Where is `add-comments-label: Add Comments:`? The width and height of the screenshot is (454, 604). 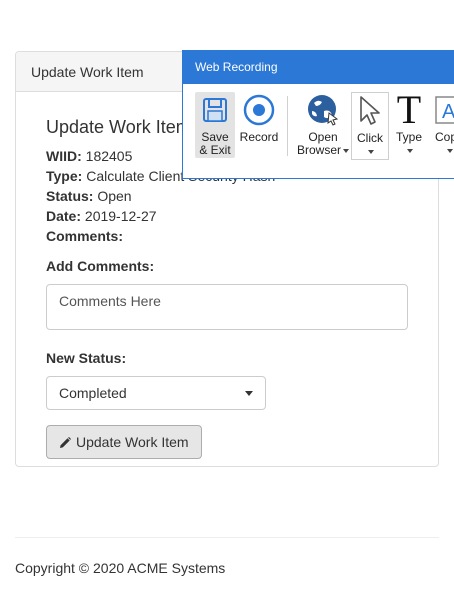 add-comments-label: Add Comments: is located at coordinates (100, 266).